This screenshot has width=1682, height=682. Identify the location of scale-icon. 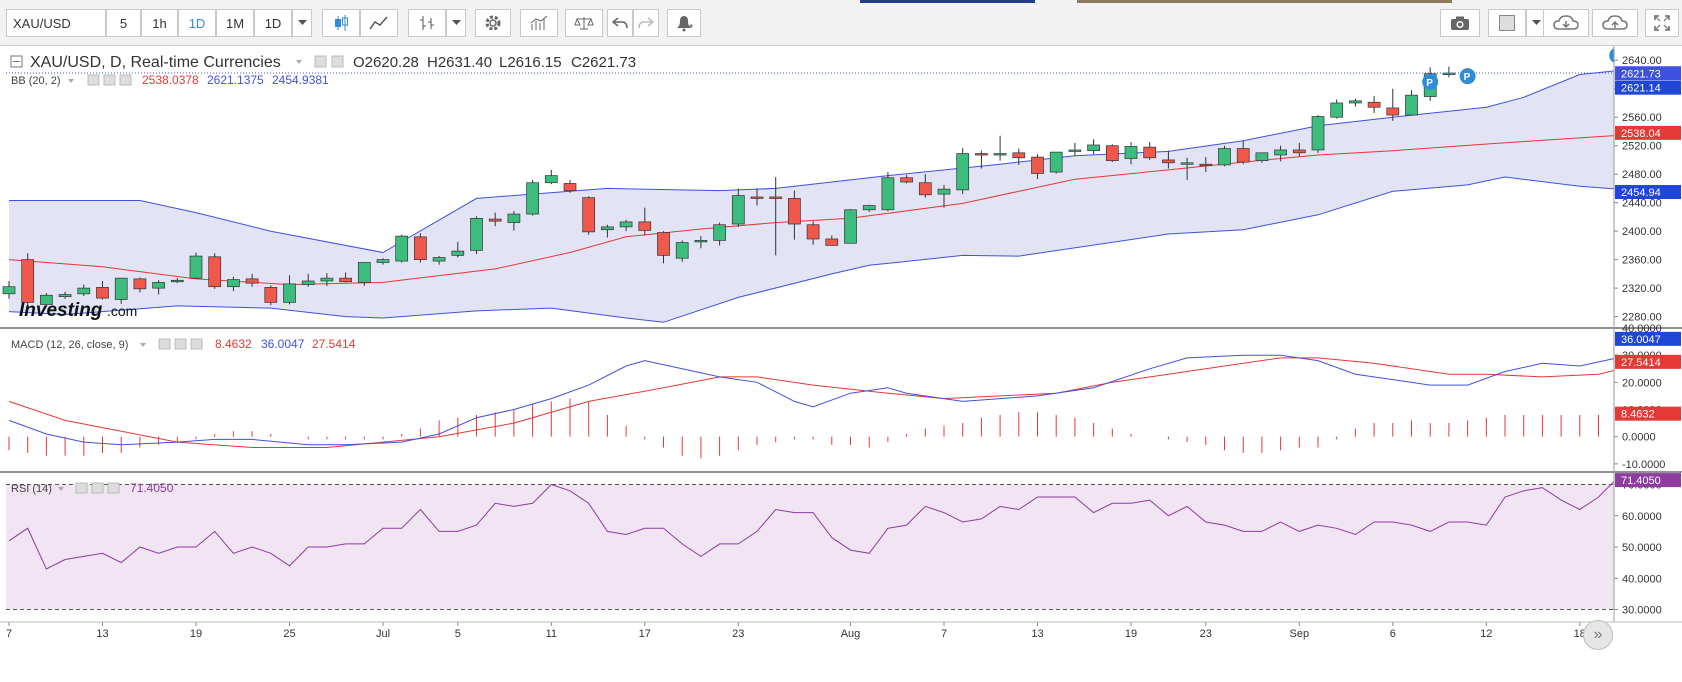
(584, 23).